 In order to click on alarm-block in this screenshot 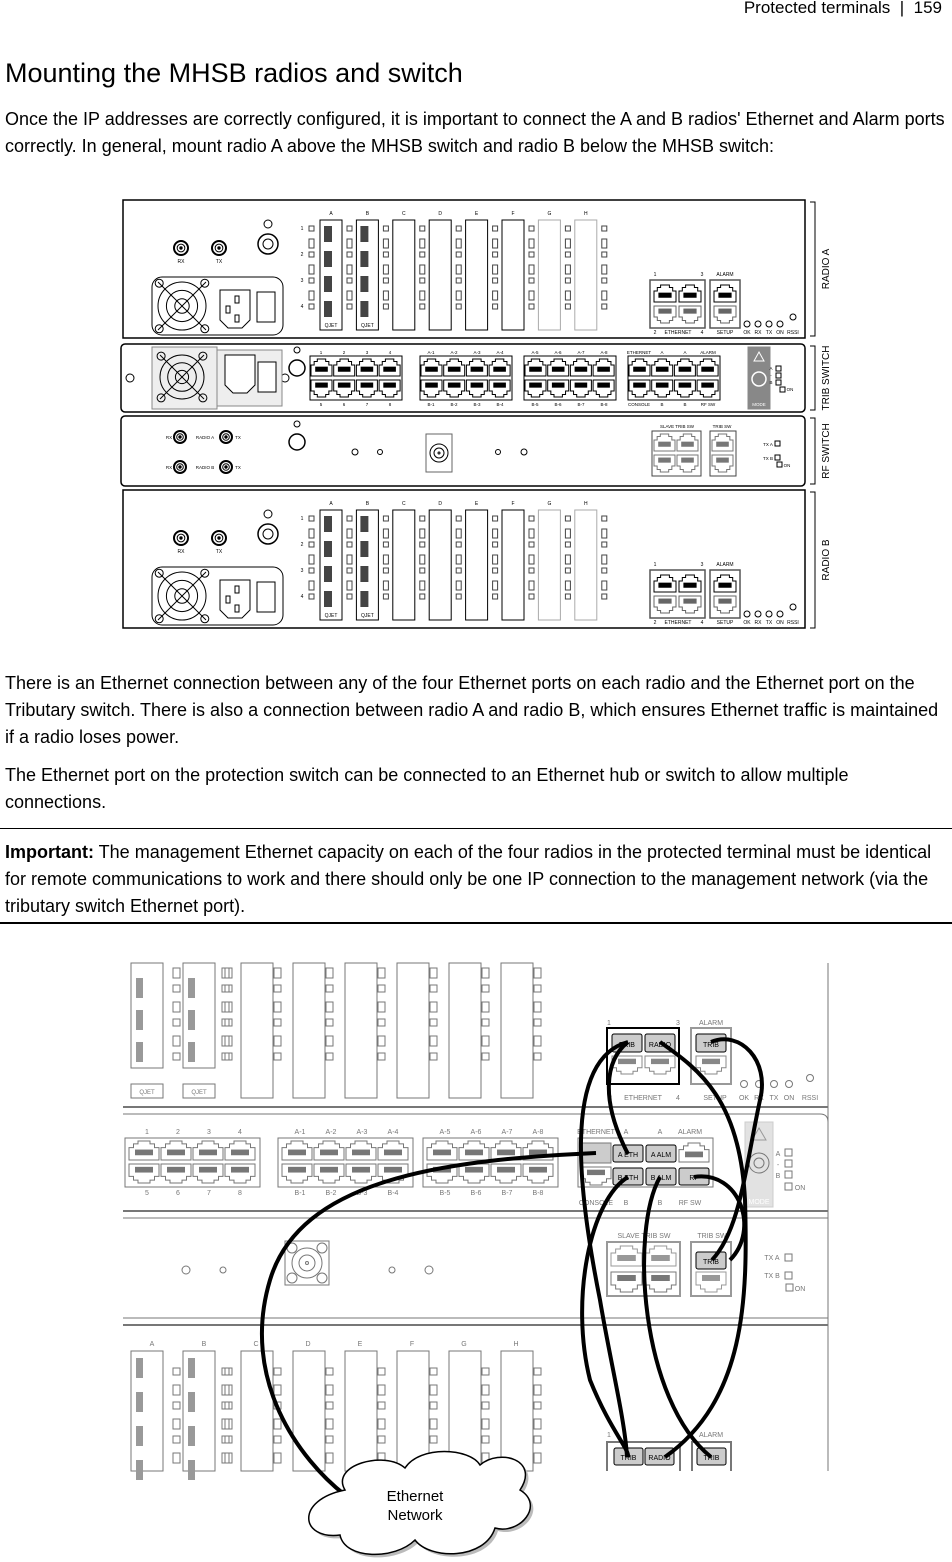, I will do `click(725, 594)`.